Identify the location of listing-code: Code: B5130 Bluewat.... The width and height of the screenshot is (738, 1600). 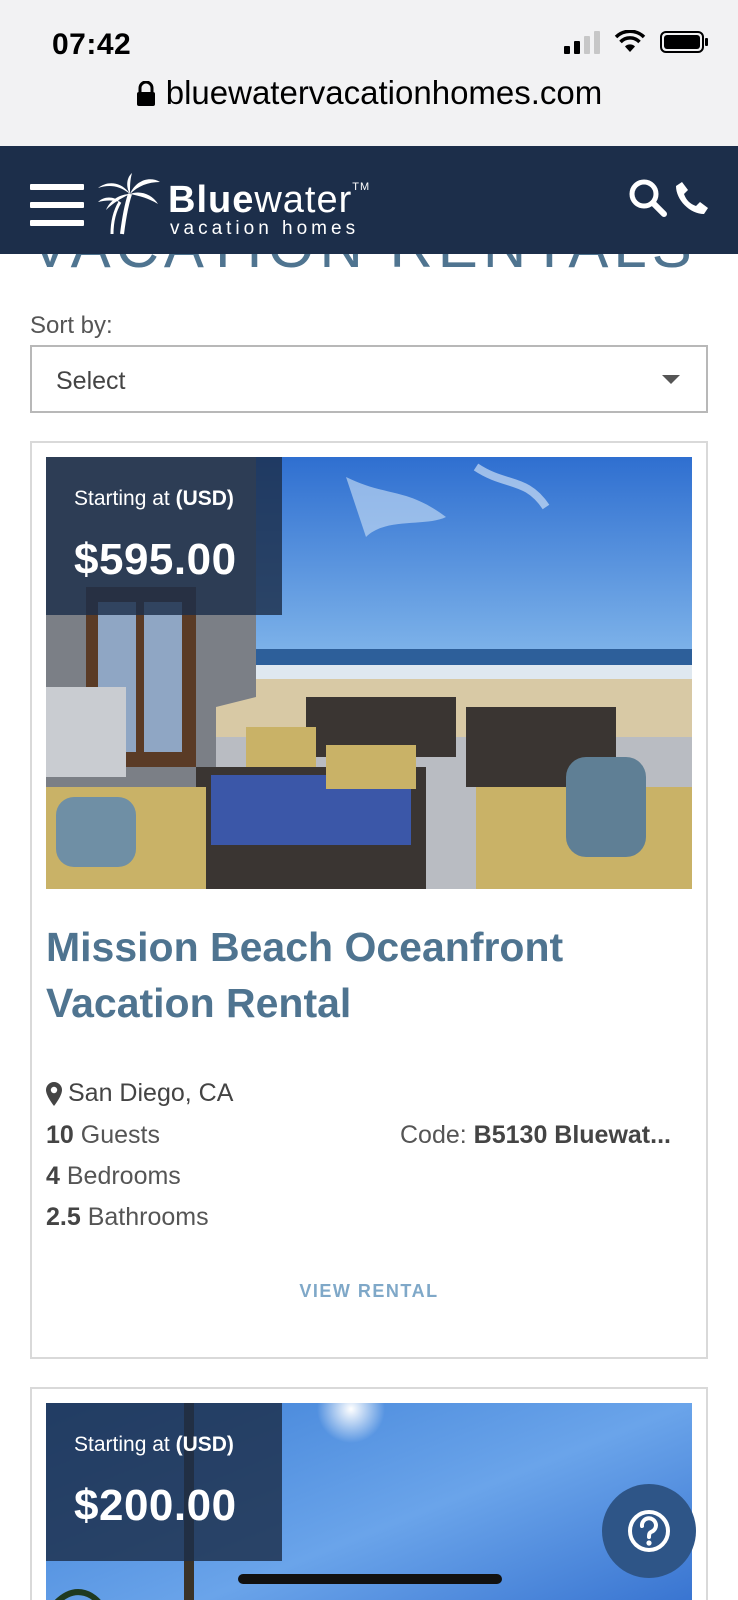
(538, 1135).